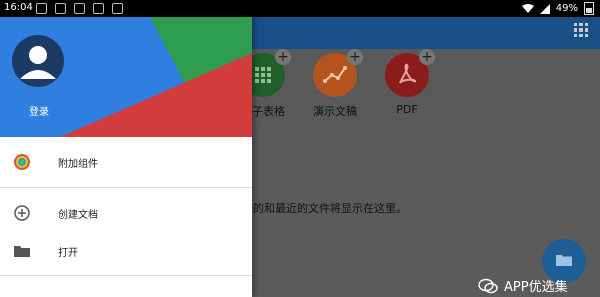 The height and width of the screenshot is (297, 600). Describe the element at coordinates (589, 8) in the screenshot. I see `battery-icon` at that location.